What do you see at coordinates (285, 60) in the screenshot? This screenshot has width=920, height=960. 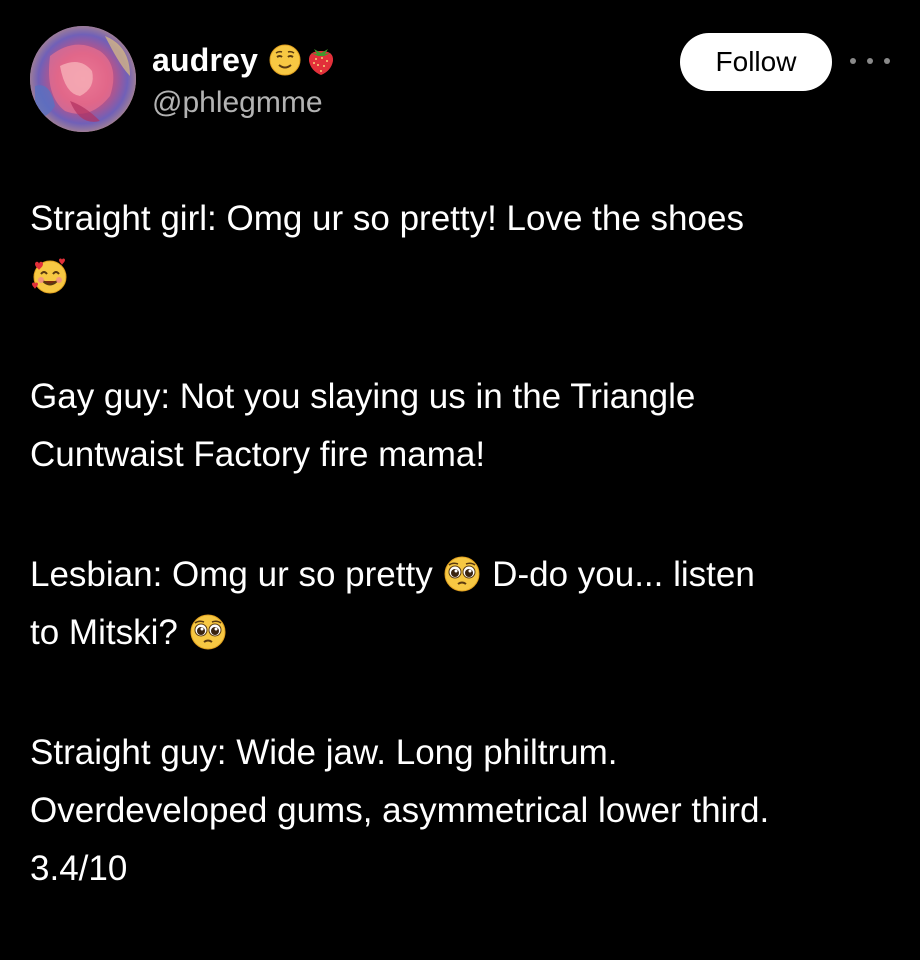 I see `relieved-face-emoji` at bounding box center [285, 60].